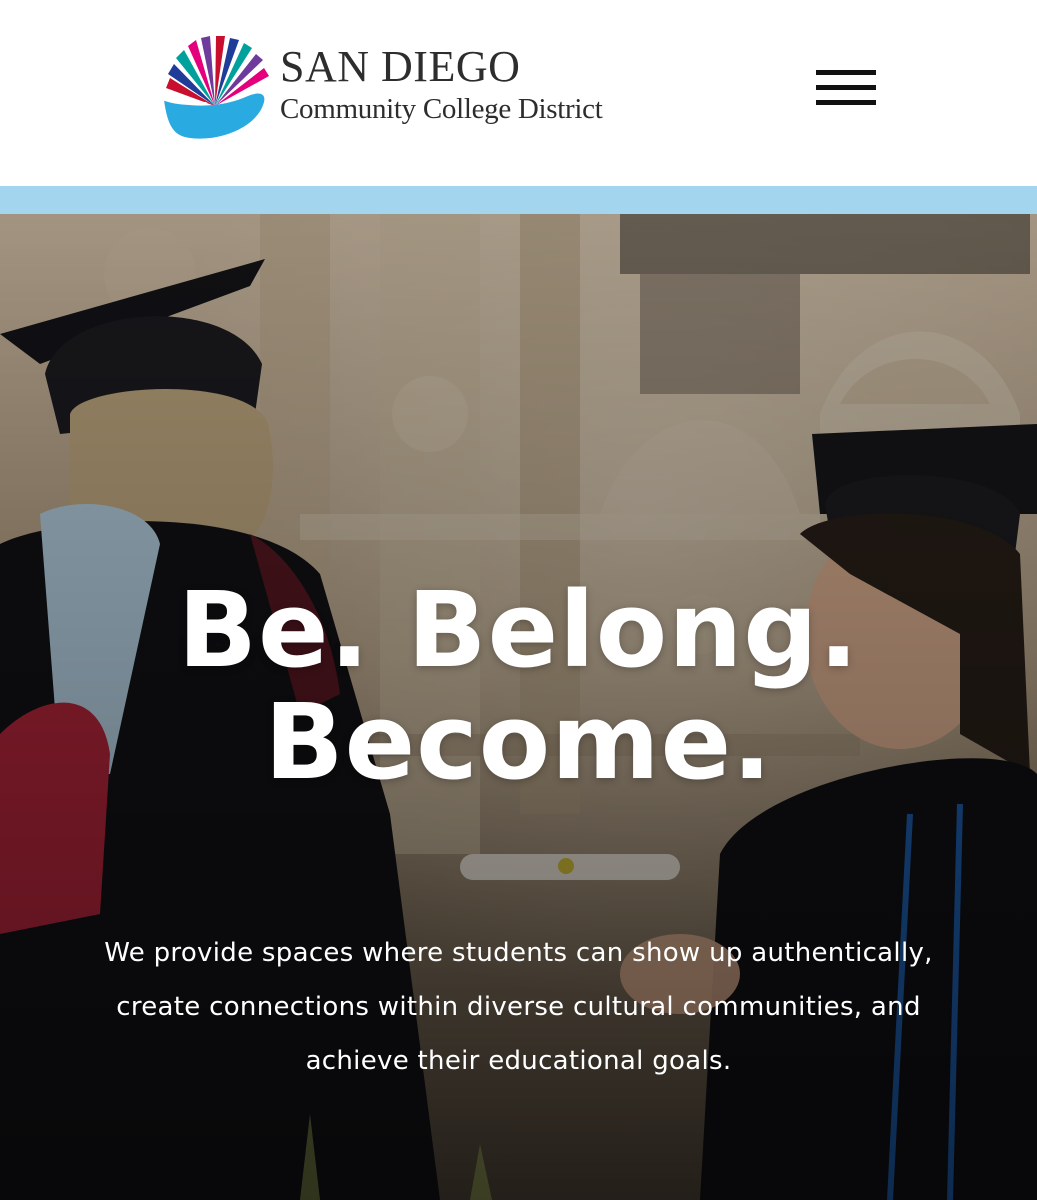 Image resolution: width=1037 pixels, height=1200 pixels. I want to click on logo-subtitle: Community College District, so click(441, 109).